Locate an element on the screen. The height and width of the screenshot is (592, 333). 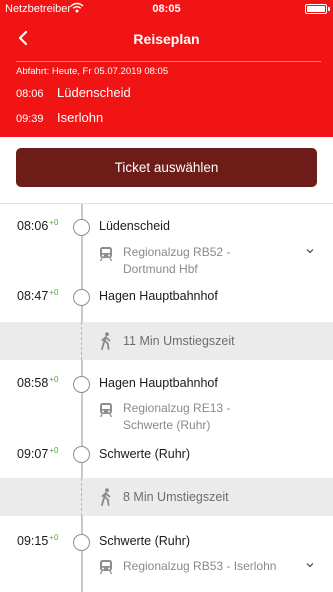
leg-info: Regionalzug RB52 - Dortmund Hbf is located at coordinates (176, 261).